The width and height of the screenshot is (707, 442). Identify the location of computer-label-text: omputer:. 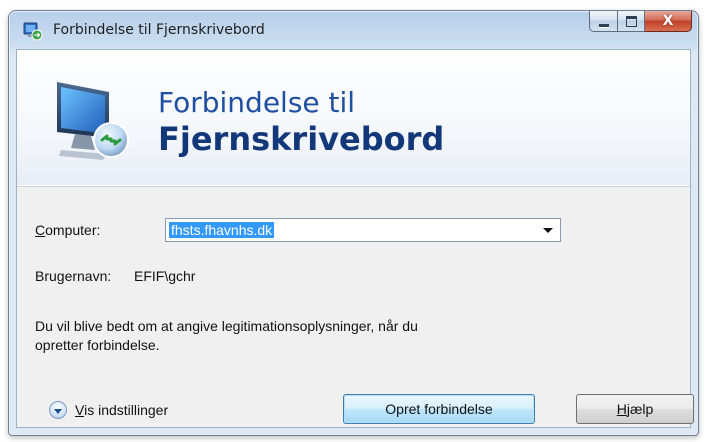
(73, 230).